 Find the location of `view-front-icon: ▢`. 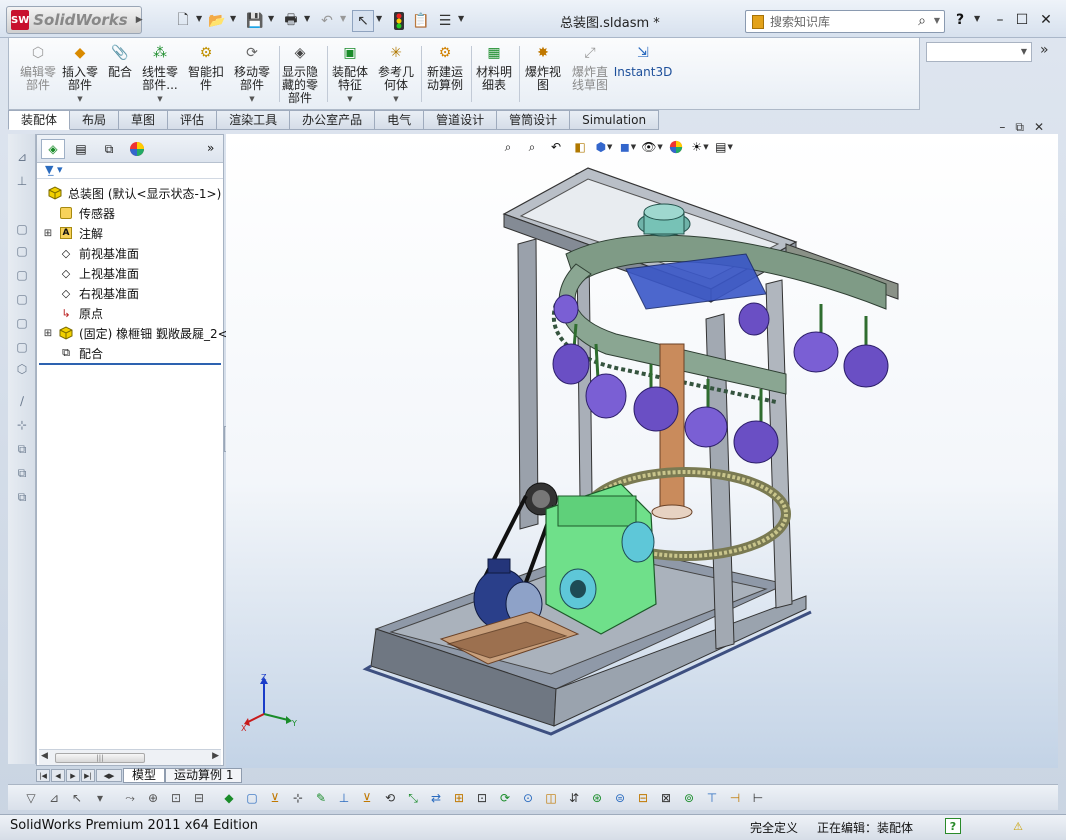

view-front-icon: ▢ is located at coordinates (22, 229).